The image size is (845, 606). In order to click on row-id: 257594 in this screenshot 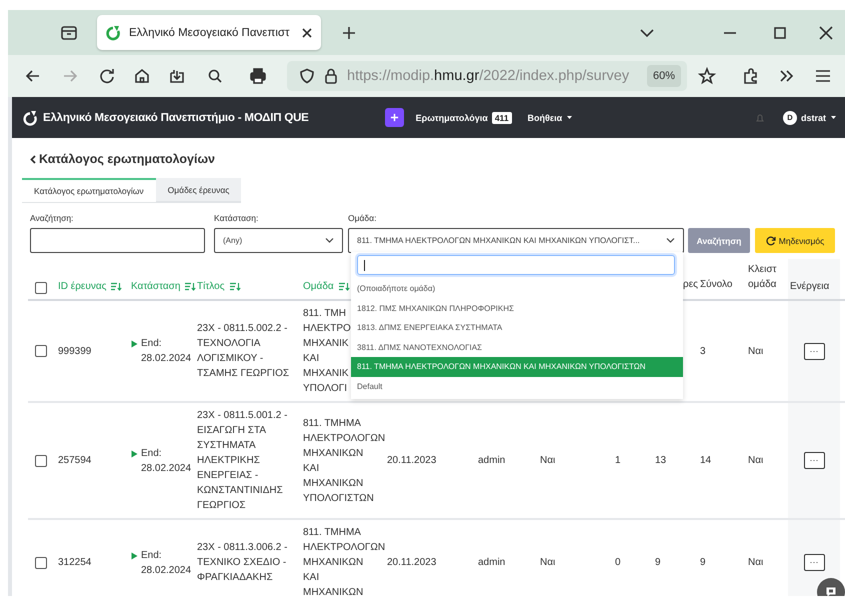, I will do `click(75, 461)`.